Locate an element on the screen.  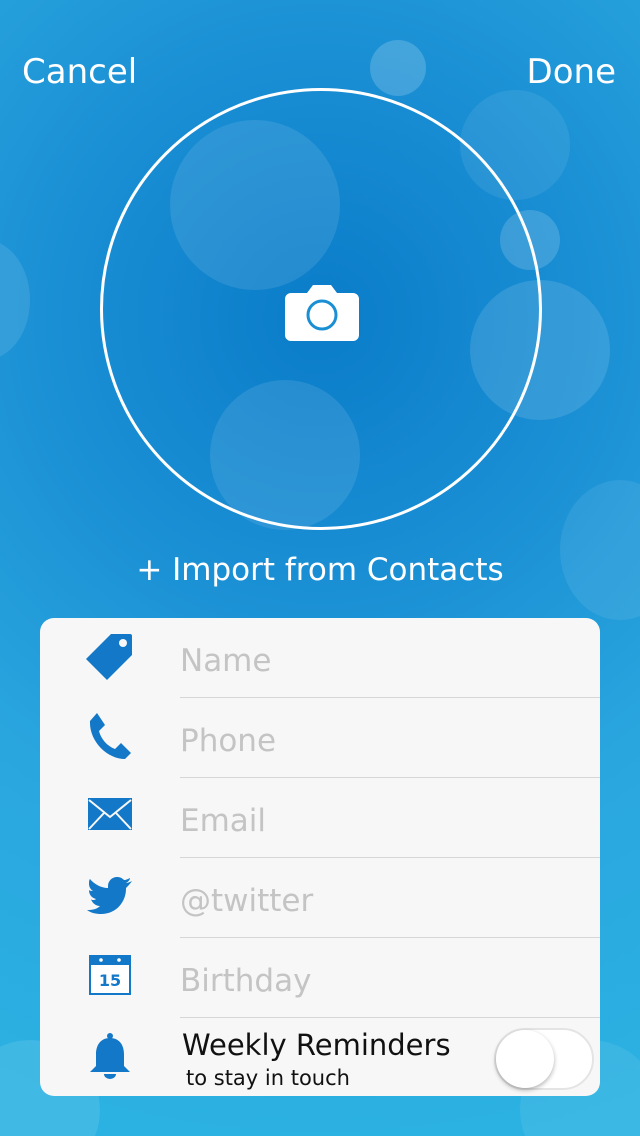
calendar-icon: 15 is located at coordinates (110, 974).